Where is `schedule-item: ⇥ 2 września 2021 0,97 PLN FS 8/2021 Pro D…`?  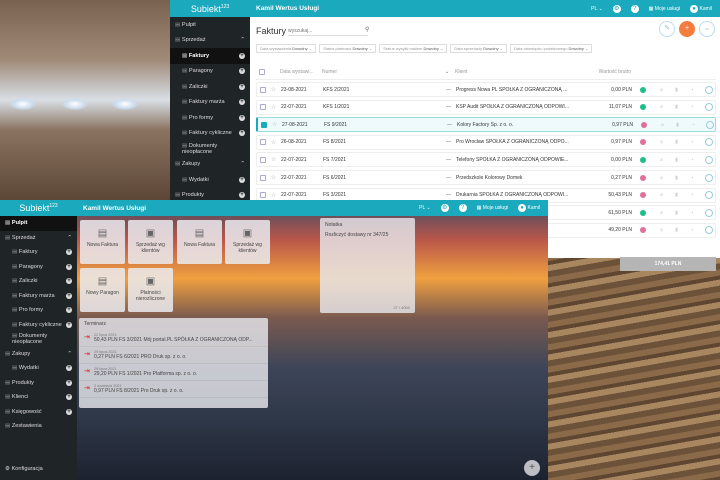
schedule-item: ⇥ 2 września 2021 0,97 PLN FS 8/2021 Pro D… is located at coordinates (173, 389).